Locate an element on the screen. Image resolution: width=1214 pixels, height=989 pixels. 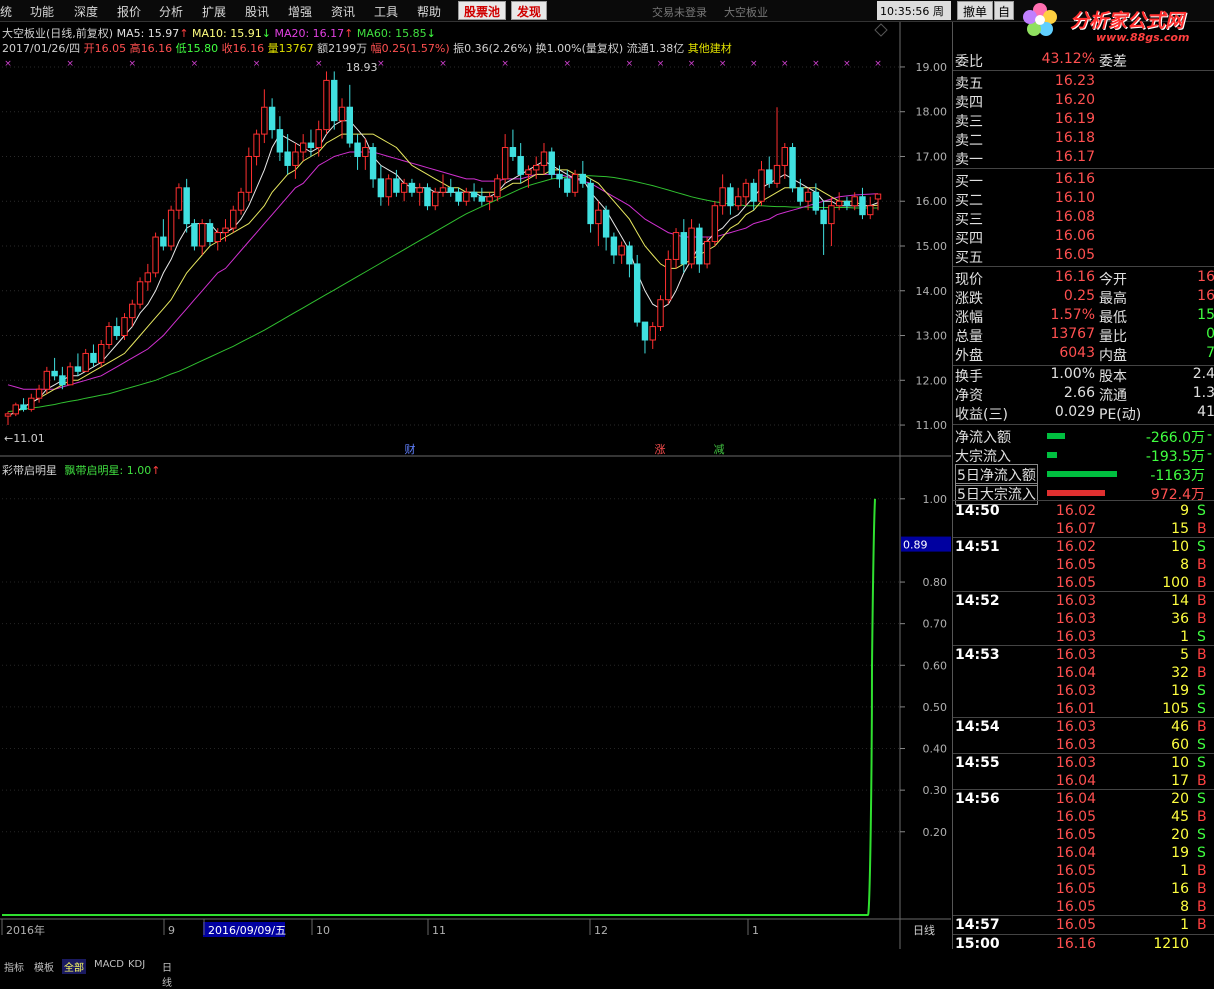
bid-row-5: 买五 16.05 is located at coordinates (1083, 256).